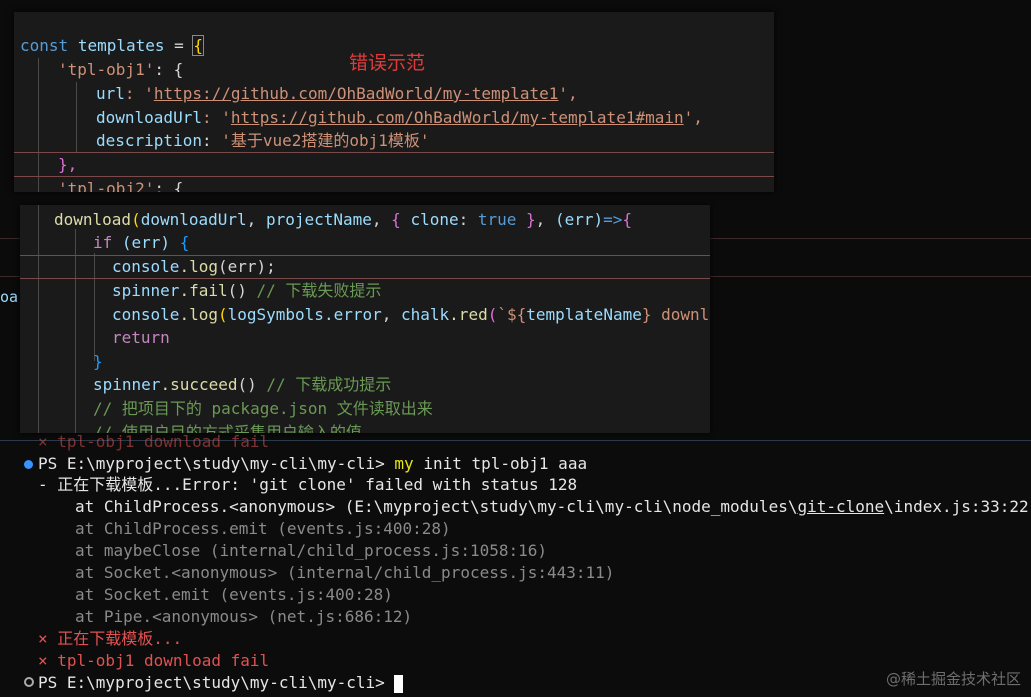  What do you see at coordinates (221, 683) in the screenshot?
I see `terminal-prompt-line: PS E:\myproject\study\my-cli\my-cli>` at bounding box center [221, 683].